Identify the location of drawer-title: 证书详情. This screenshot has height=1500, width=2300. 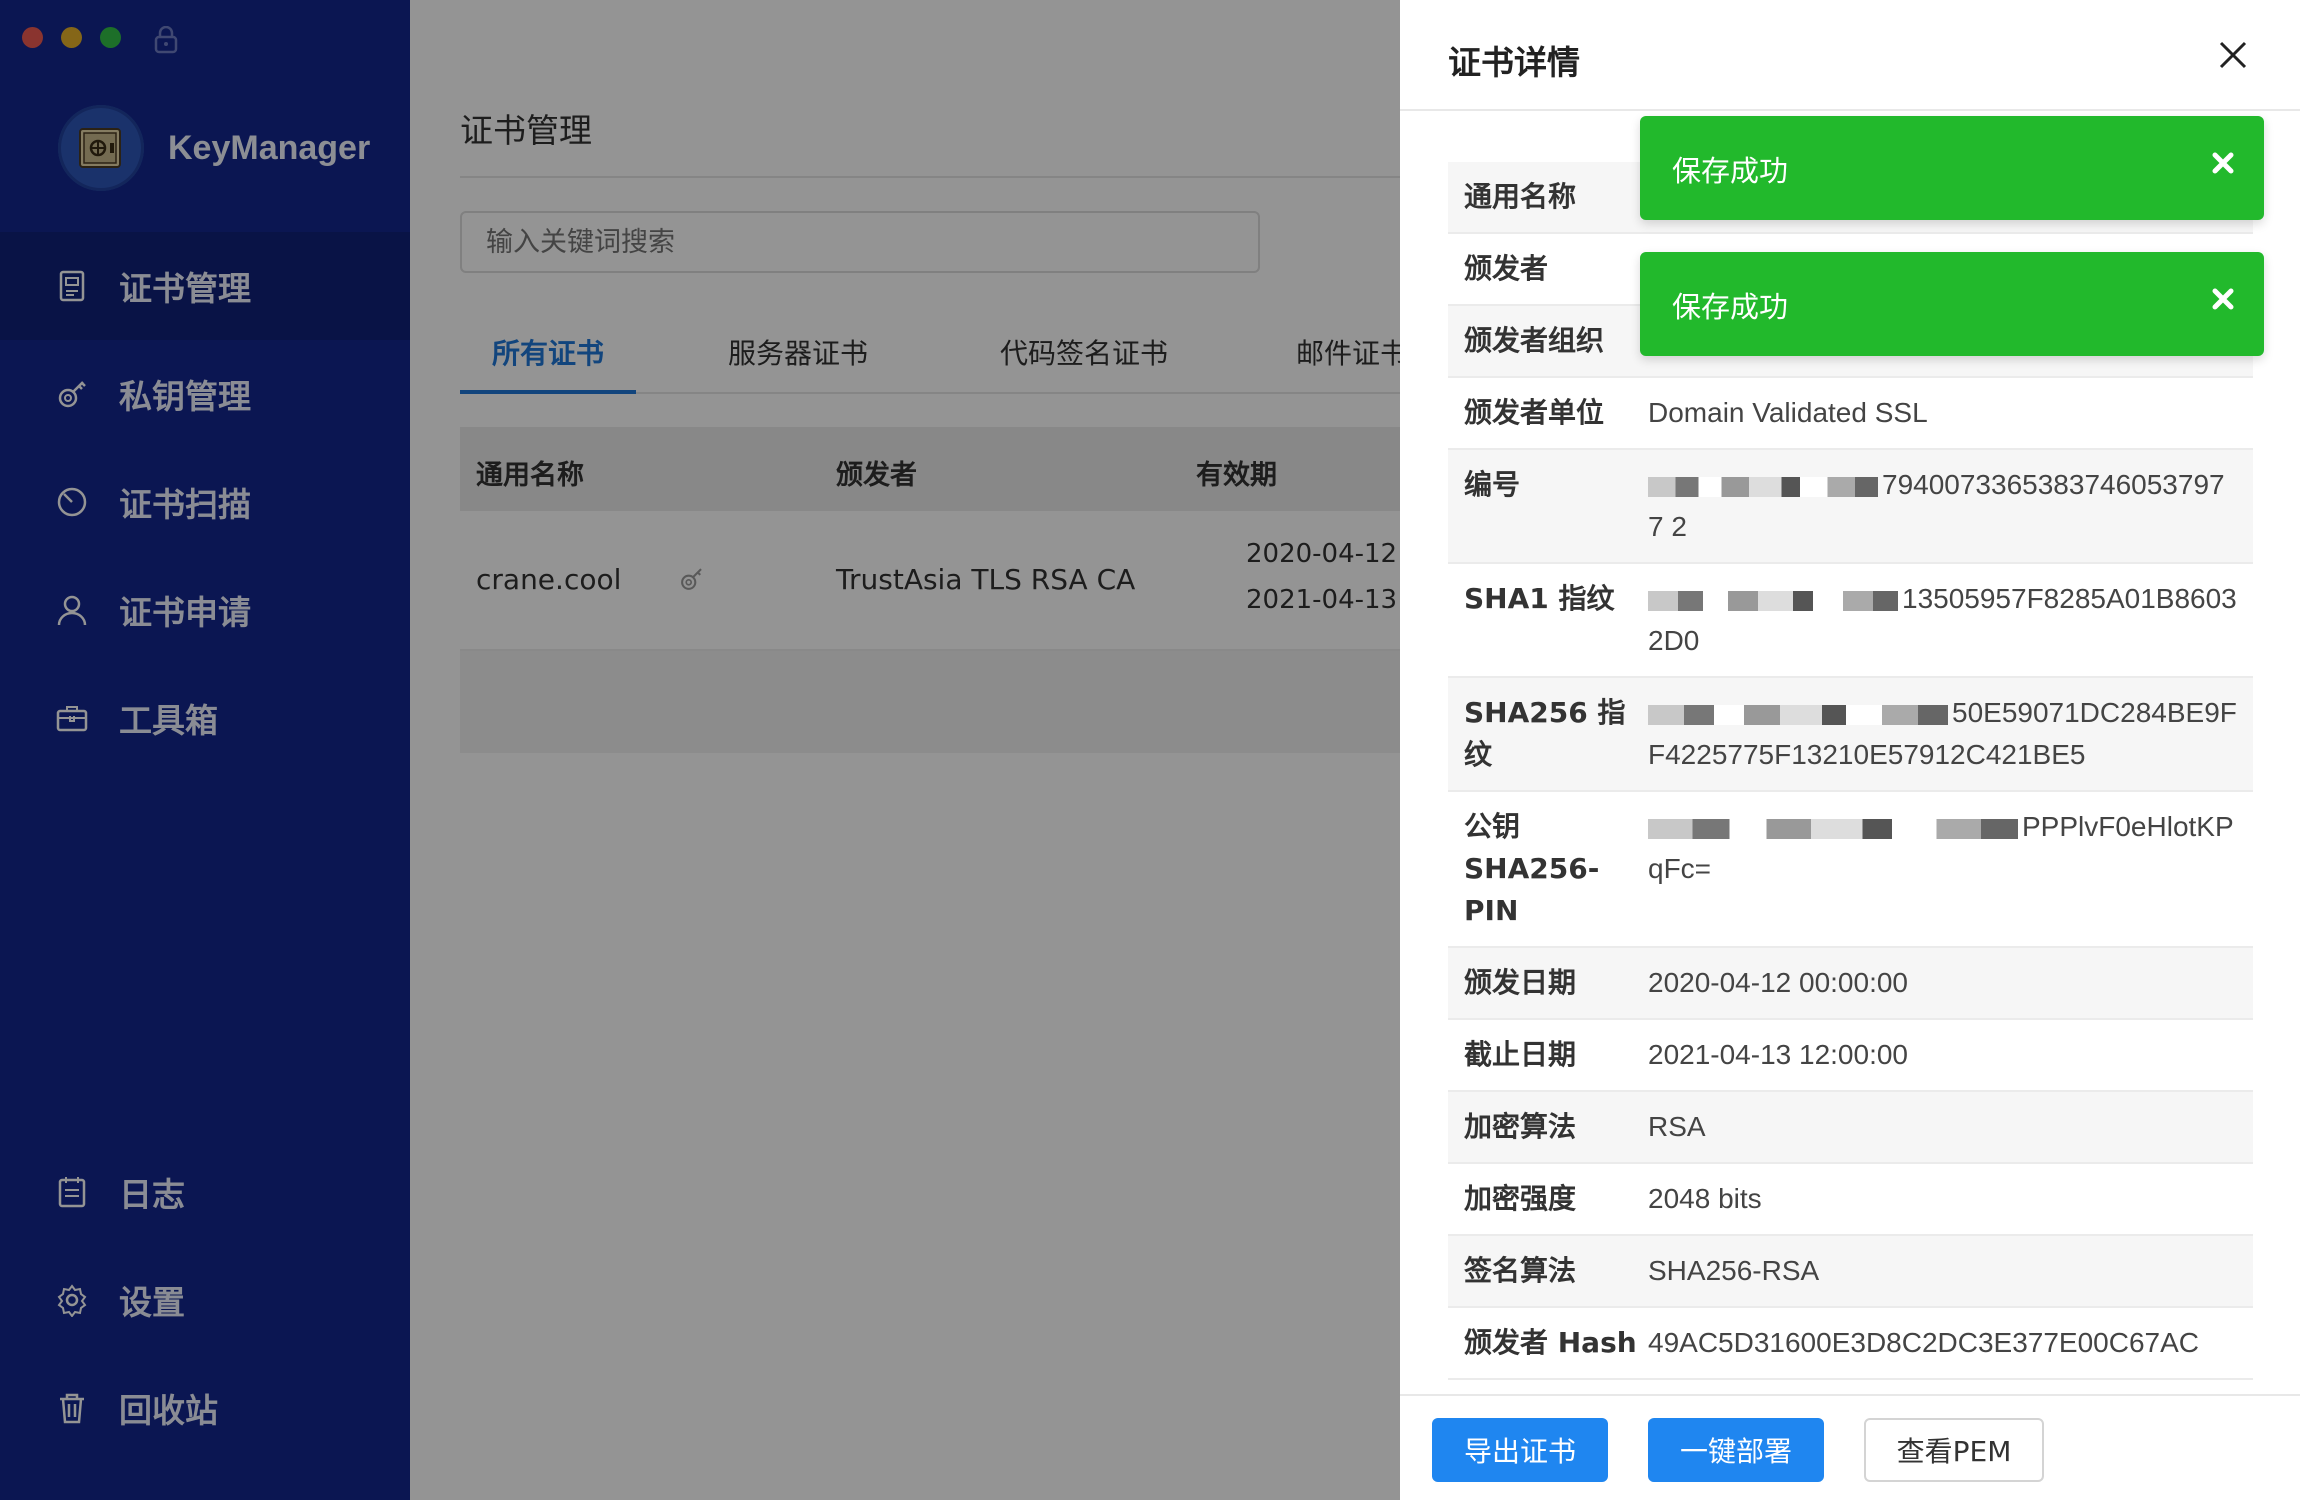
(1514, 62).